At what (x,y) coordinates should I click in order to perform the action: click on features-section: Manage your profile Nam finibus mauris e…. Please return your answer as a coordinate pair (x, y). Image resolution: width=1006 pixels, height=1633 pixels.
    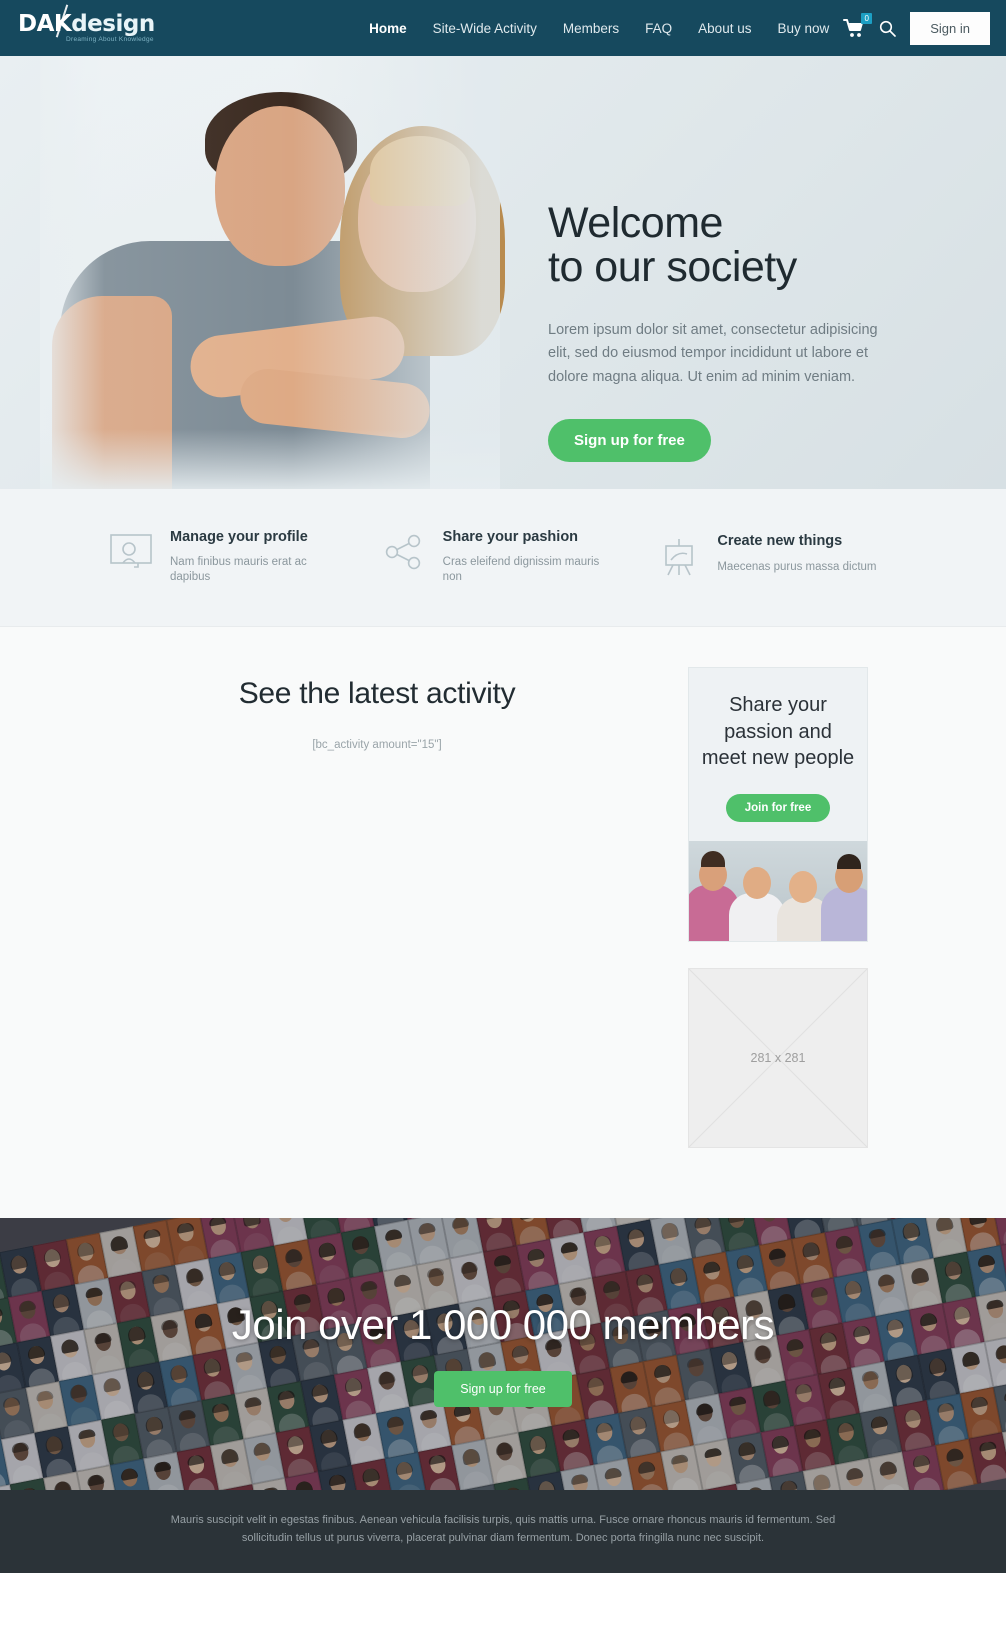
    Looking at the image, I should click on (503, 558).